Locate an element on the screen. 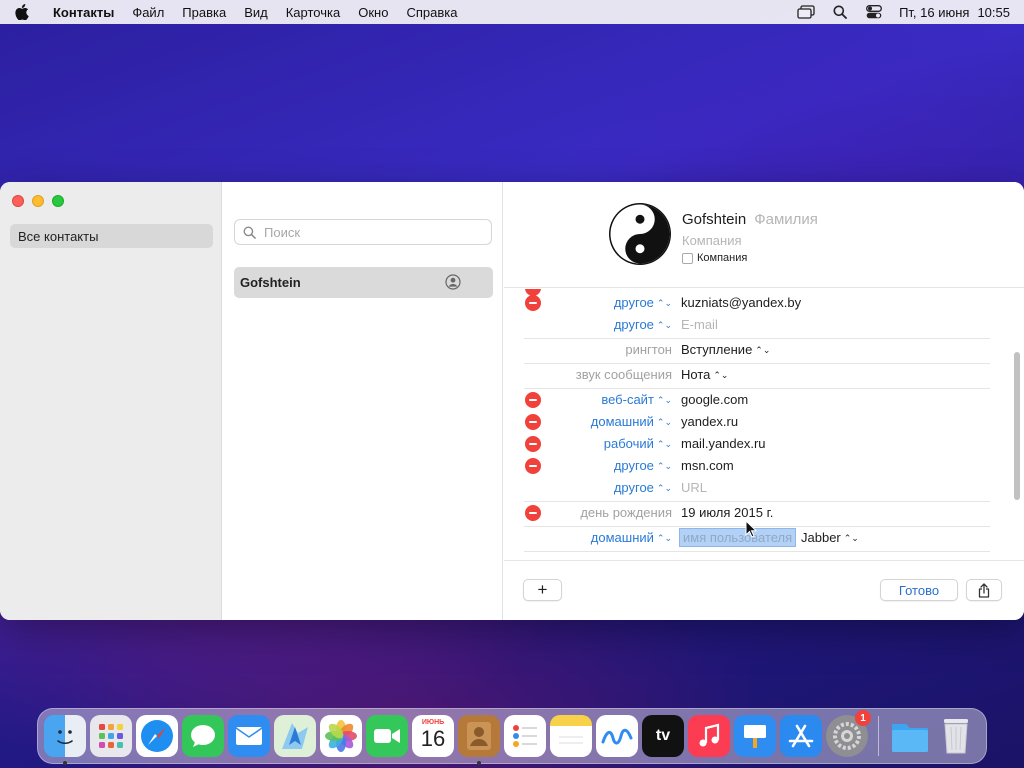 Image resolution: width=1024 pixels, height=768 pixels. contacts-icon is located at coordinates (479, 740).